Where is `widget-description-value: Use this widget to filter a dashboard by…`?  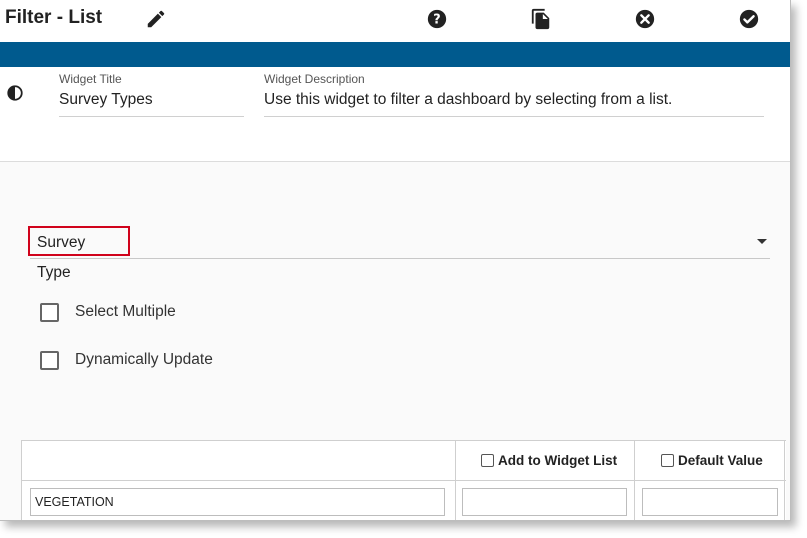 widget-description-value: Use this widget to filter a dashboard by… is located at coordinates (468, 99).